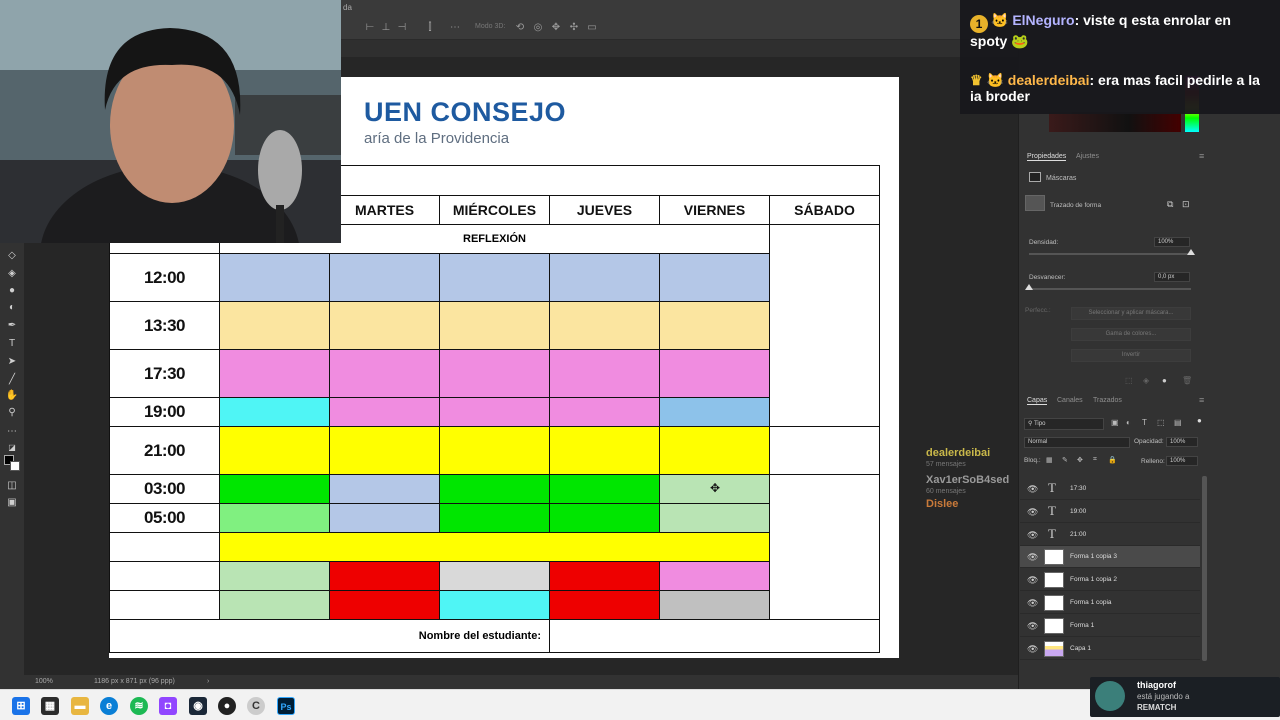  Describe the element at coordinates (1178, 422) in the screenshot. I see `filter-smart-icon: ▤` at that location.